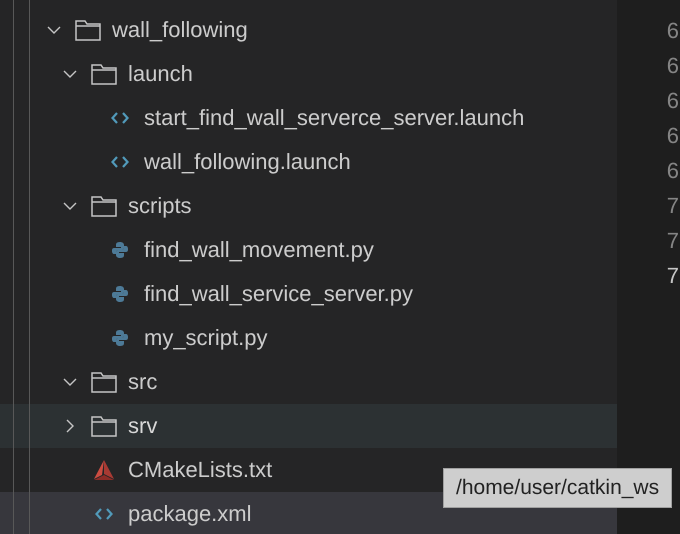 This screenshot has width=680, height=534. I want to click on folder-name: scripts, so click(160, 206).